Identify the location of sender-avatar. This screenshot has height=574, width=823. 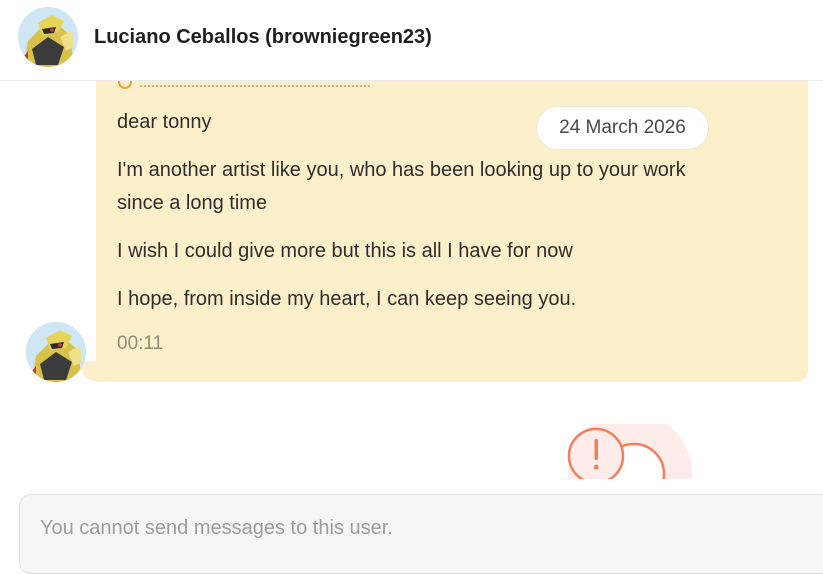
(56, 352).